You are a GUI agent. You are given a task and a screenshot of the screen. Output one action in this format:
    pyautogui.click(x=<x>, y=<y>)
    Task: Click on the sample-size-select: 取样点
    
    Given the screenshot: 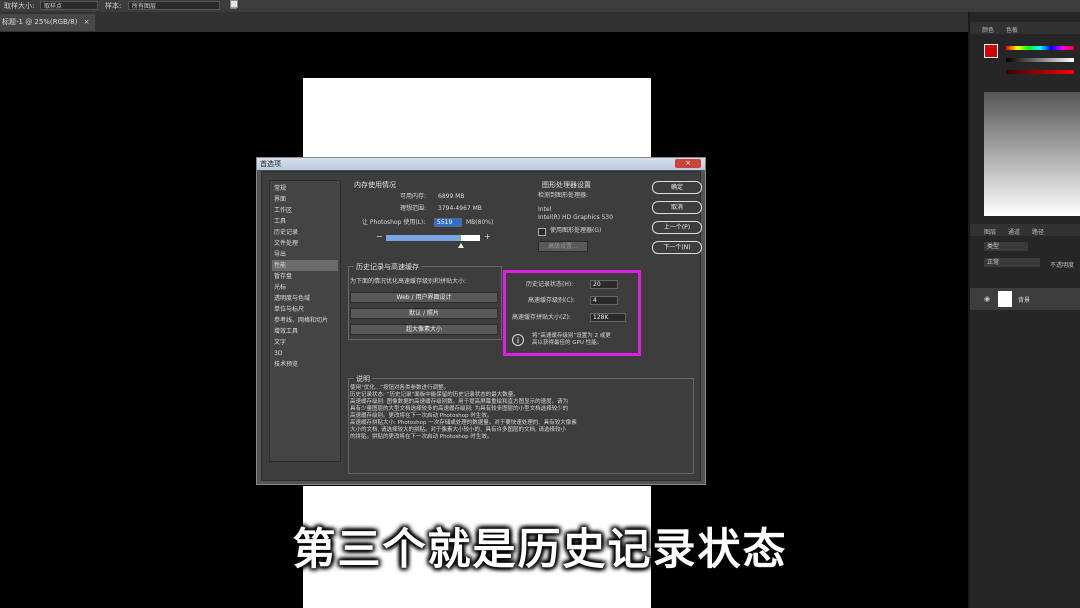 What is the action you would take?
    pyautogui.click(x=69, y=5)
    